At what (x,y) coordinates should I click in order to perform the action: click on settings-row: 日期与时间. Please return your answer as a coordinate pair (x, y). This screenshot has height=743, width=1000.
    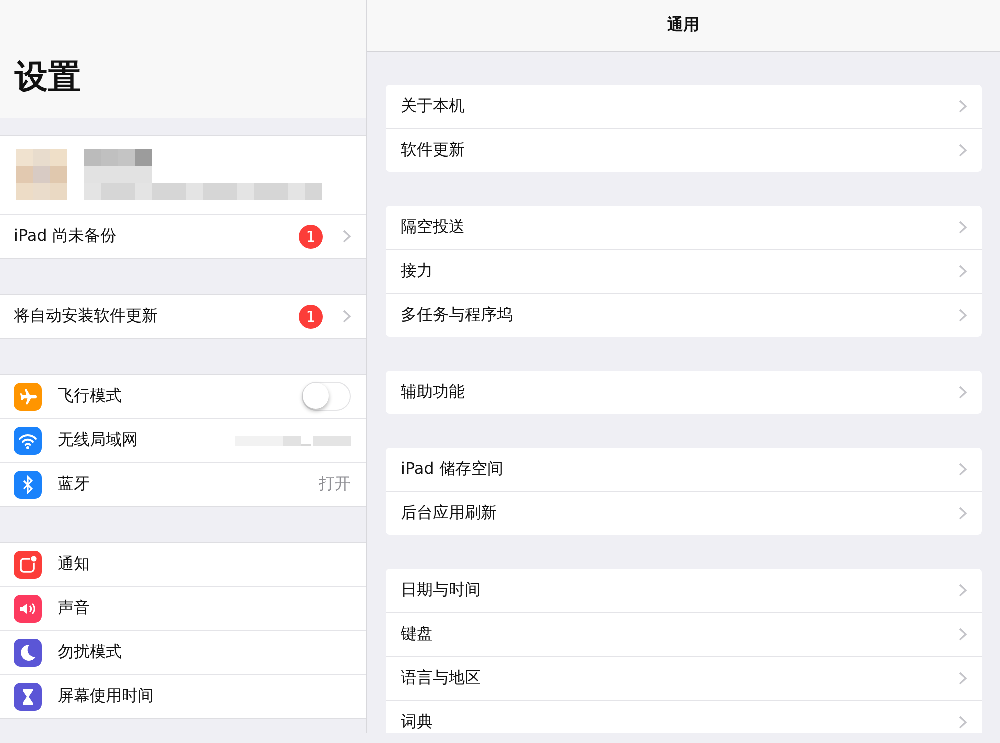
    Looking at the image, I should click on (684, 591).